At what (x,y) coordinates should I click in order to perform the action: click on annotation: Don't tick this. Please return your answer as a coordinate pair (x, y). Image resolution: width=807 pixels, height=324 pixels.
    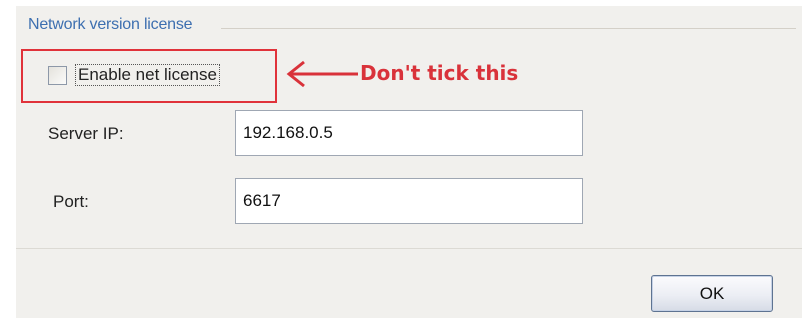
    Looking at the image, I should click on (429, 76).